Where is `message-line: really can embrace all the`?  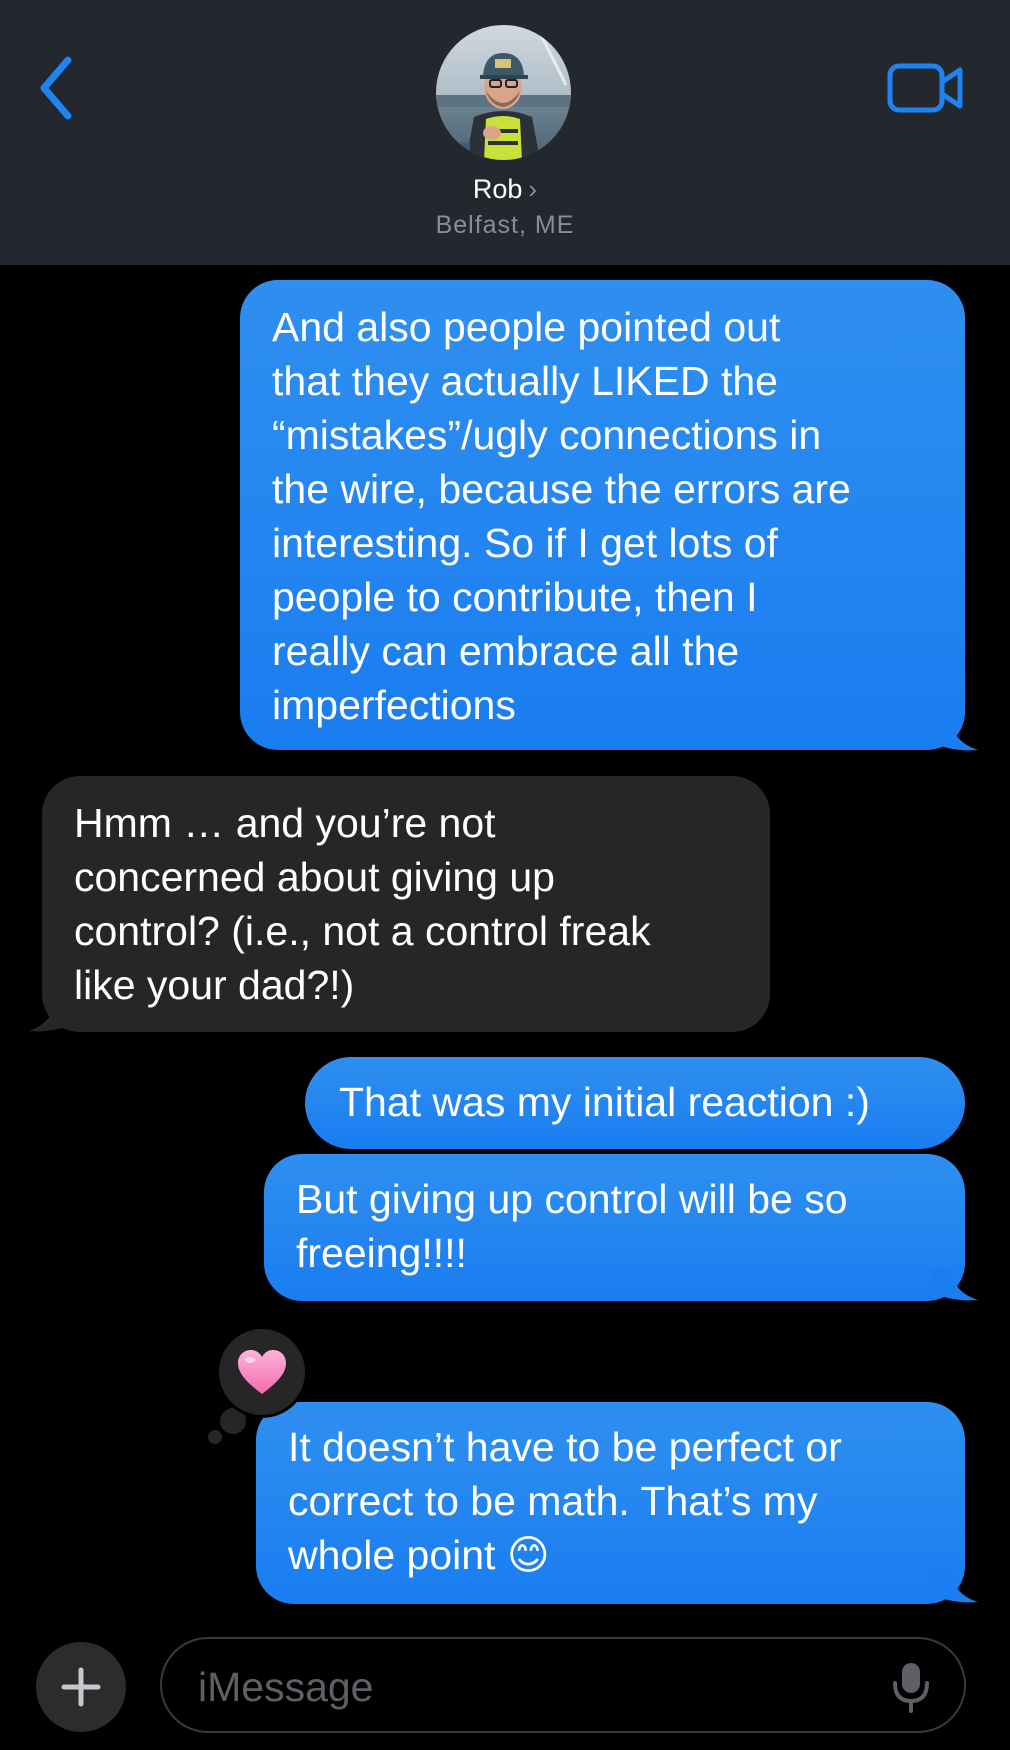 message-line: really can embrace all the is located at coordinates (506, 651).